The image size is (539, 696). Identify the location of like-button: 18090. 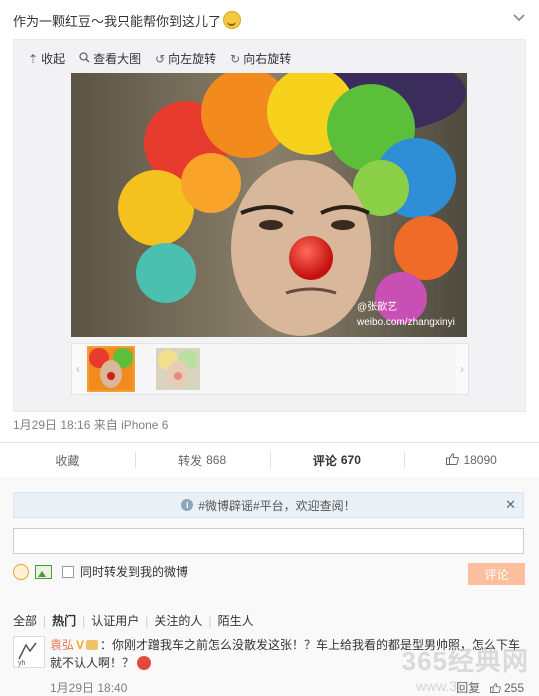
(471, 460).